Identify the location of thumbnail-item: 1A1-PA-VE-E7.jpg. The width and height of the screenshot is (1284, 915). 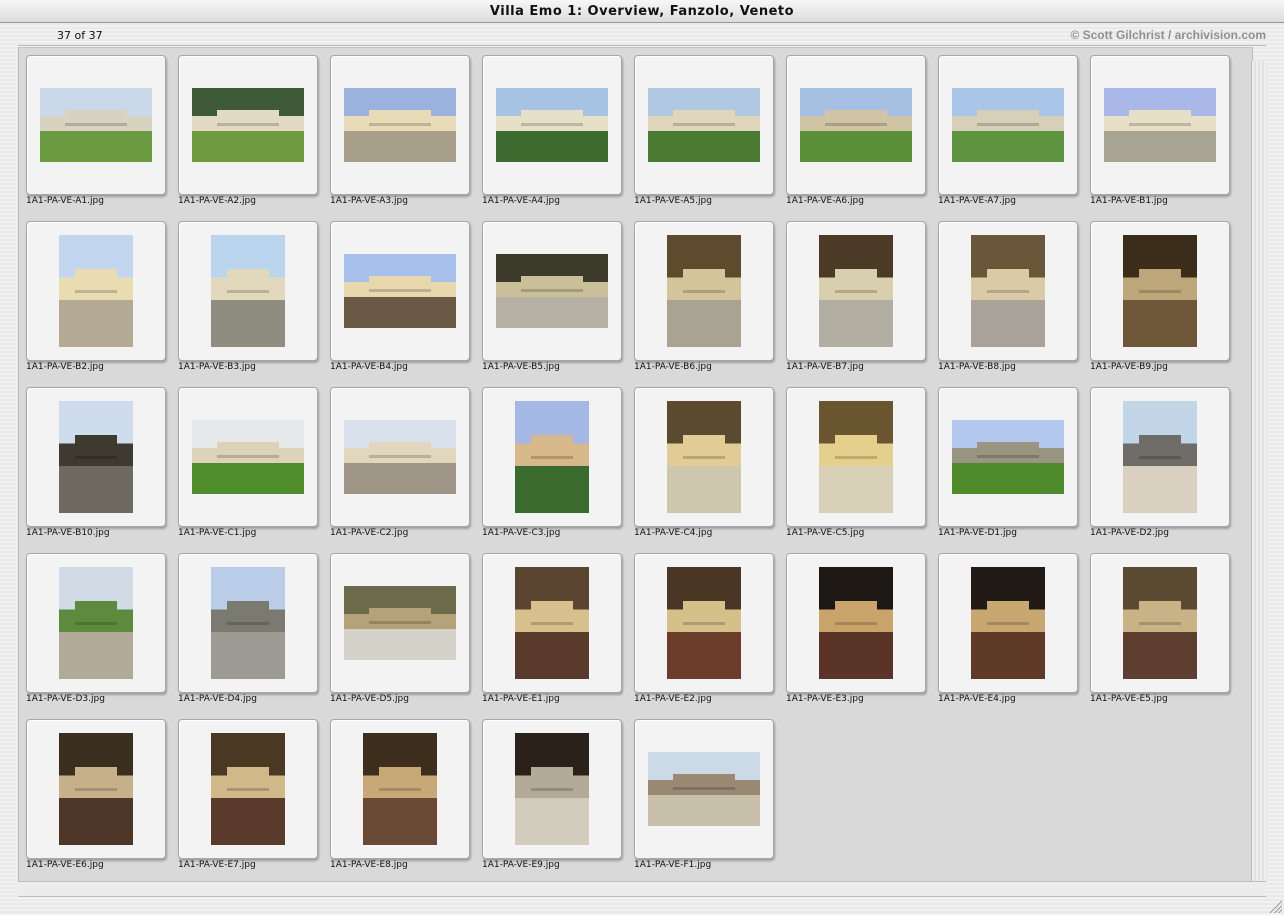
(244, 791).